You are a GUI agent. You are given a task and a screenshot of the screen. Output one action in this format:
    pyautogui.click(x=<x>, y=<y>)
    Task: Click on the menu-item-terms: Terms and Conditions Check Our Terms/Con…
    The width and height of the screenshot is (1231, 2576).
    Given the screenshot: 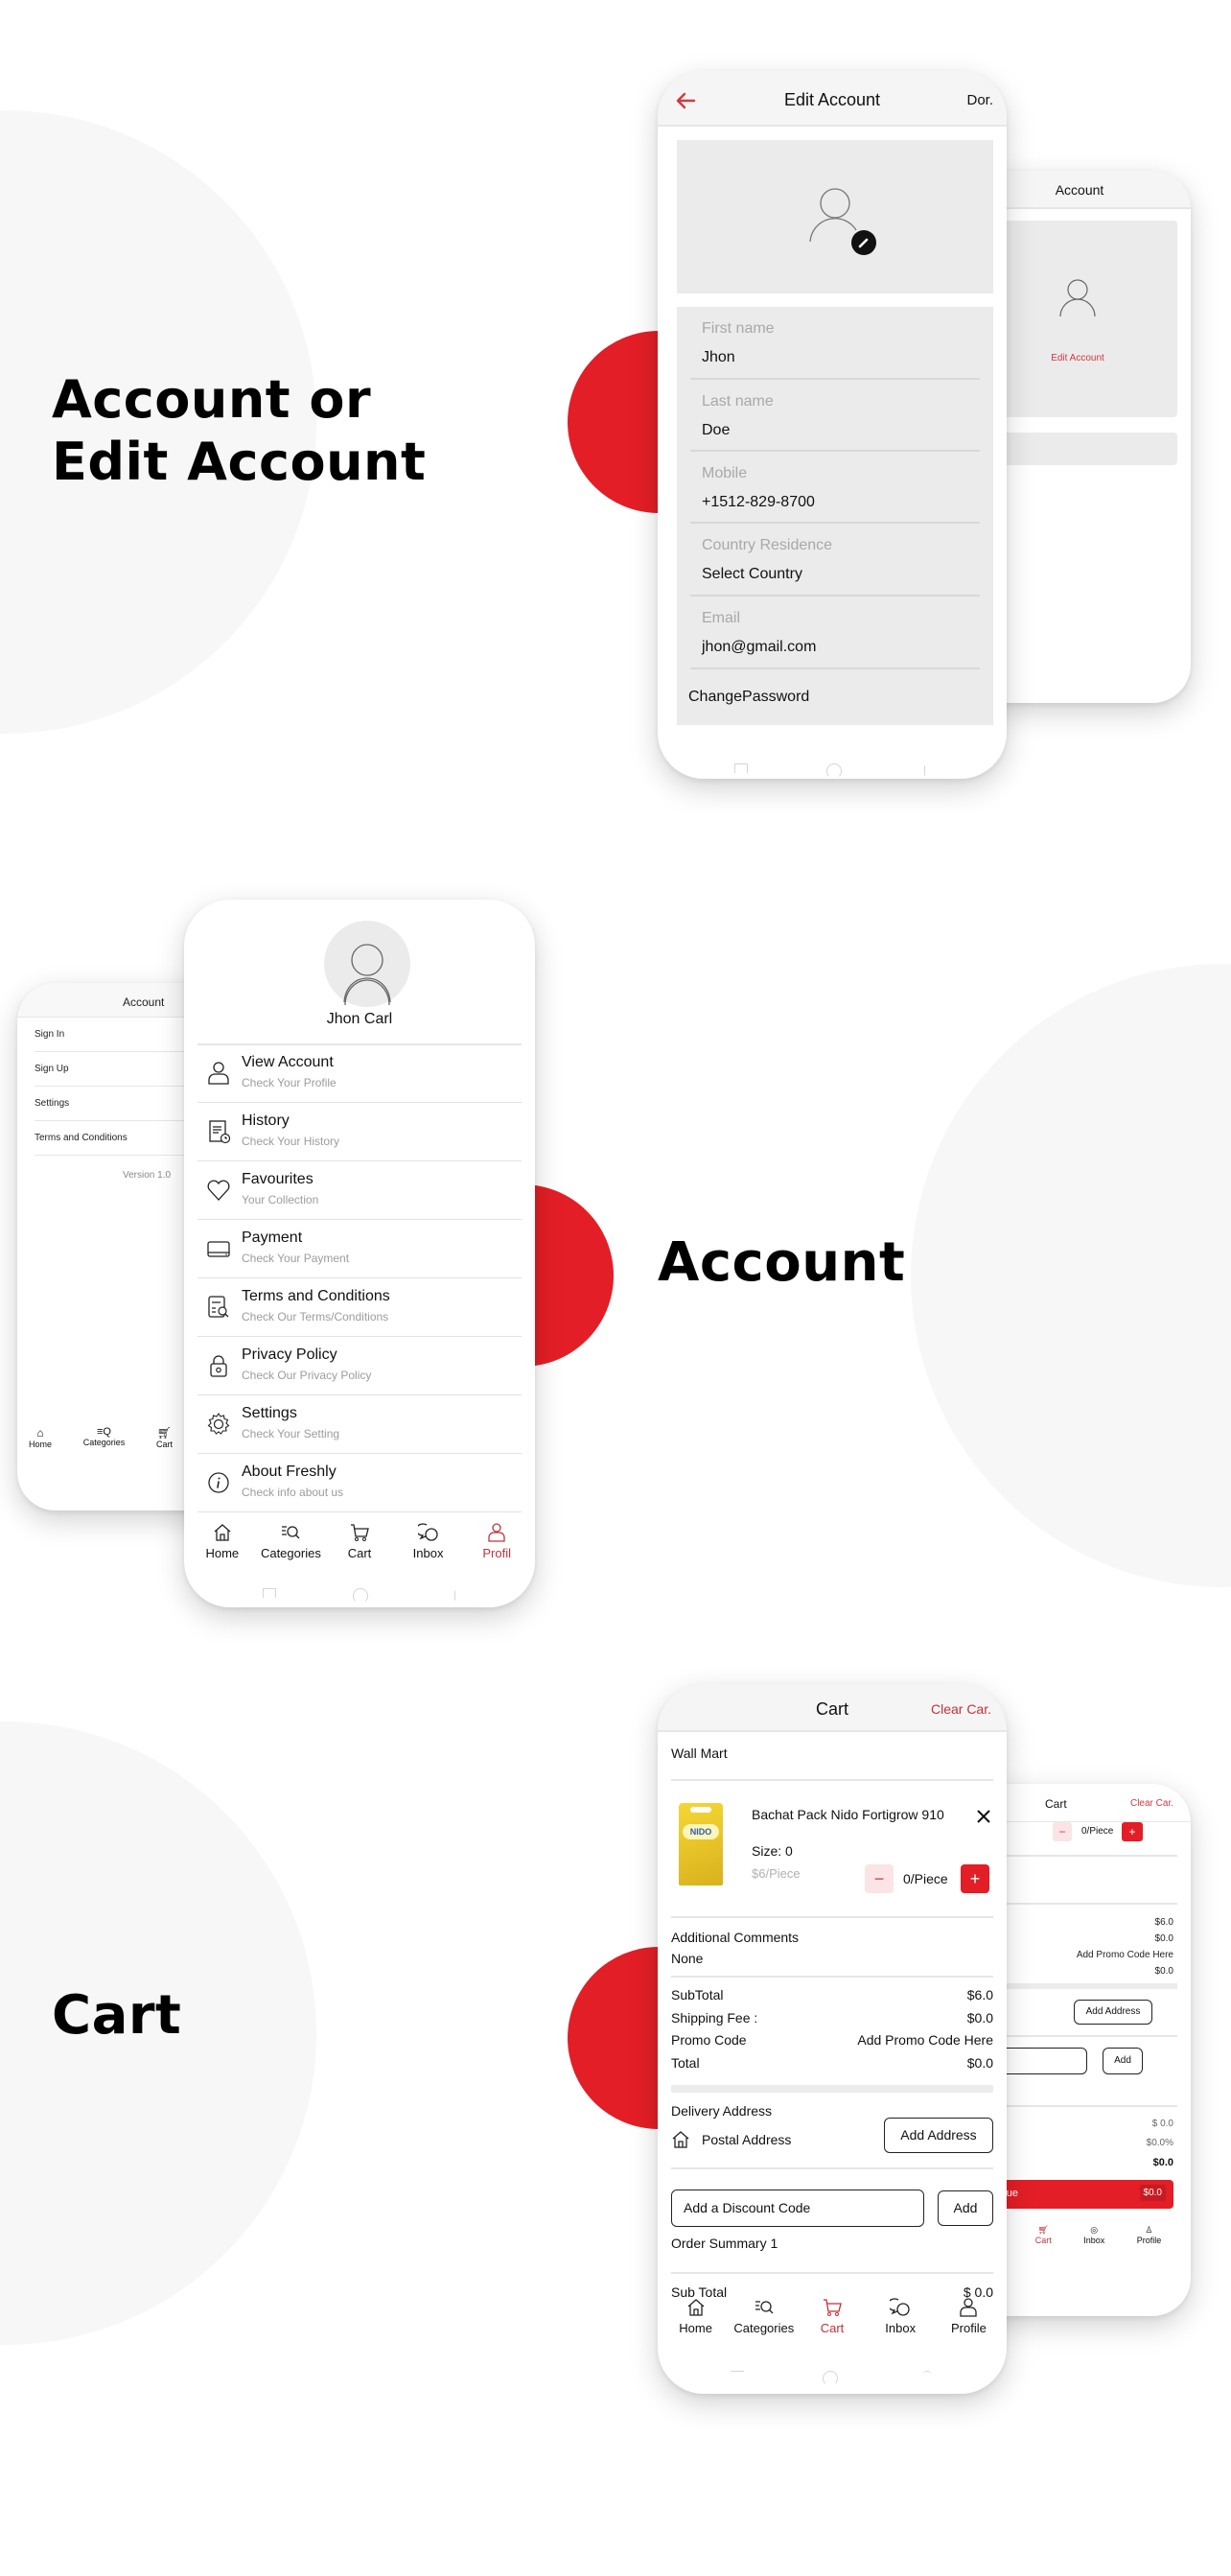 What is the action you would take?
    pyautogui.click(x=360, y=1307)
    